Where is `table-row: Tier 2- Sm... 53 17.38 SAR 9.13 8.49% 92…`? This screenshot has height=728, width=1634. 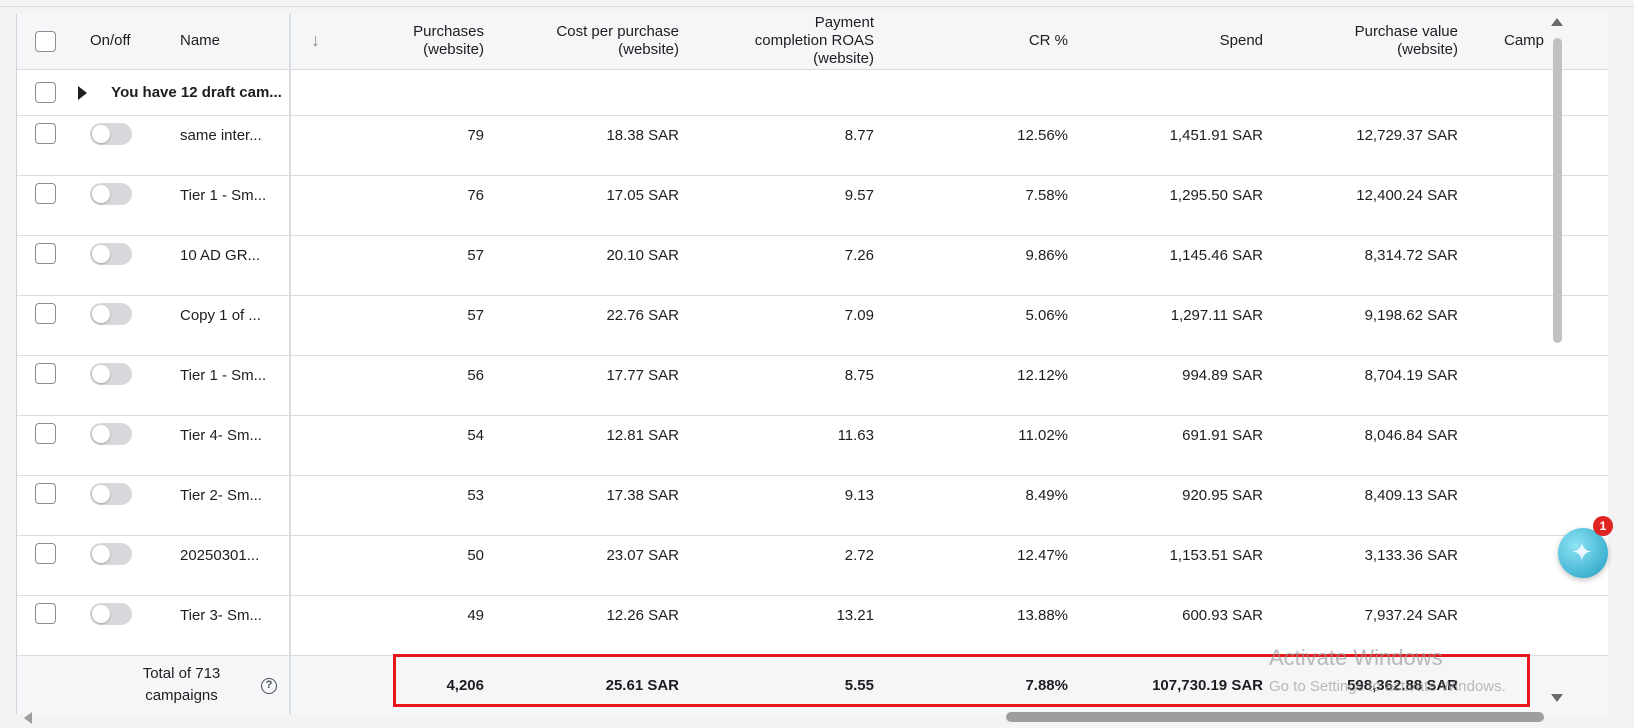
table-row: Tier 2- Sm... 53 17.38 SAR 9.13 8.49% 92… is located at coordinates (812, 505).